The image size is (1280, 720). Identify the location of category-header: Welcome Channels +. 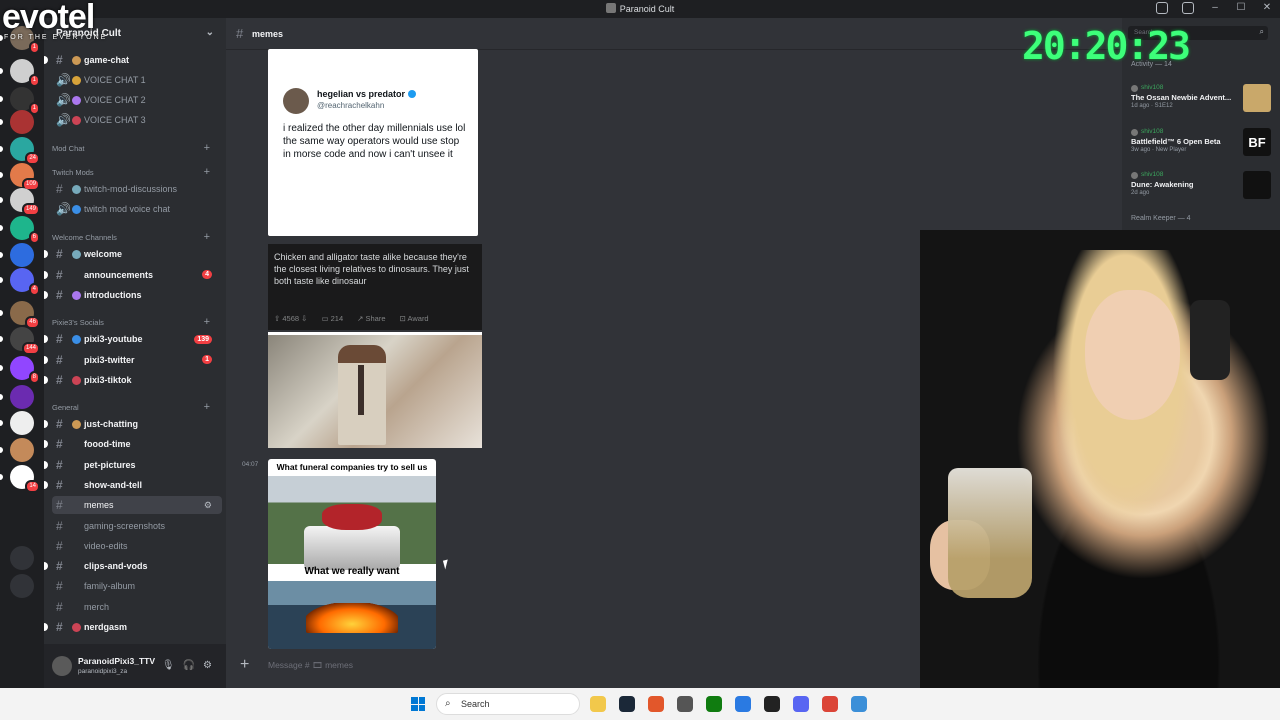
(137, 237).